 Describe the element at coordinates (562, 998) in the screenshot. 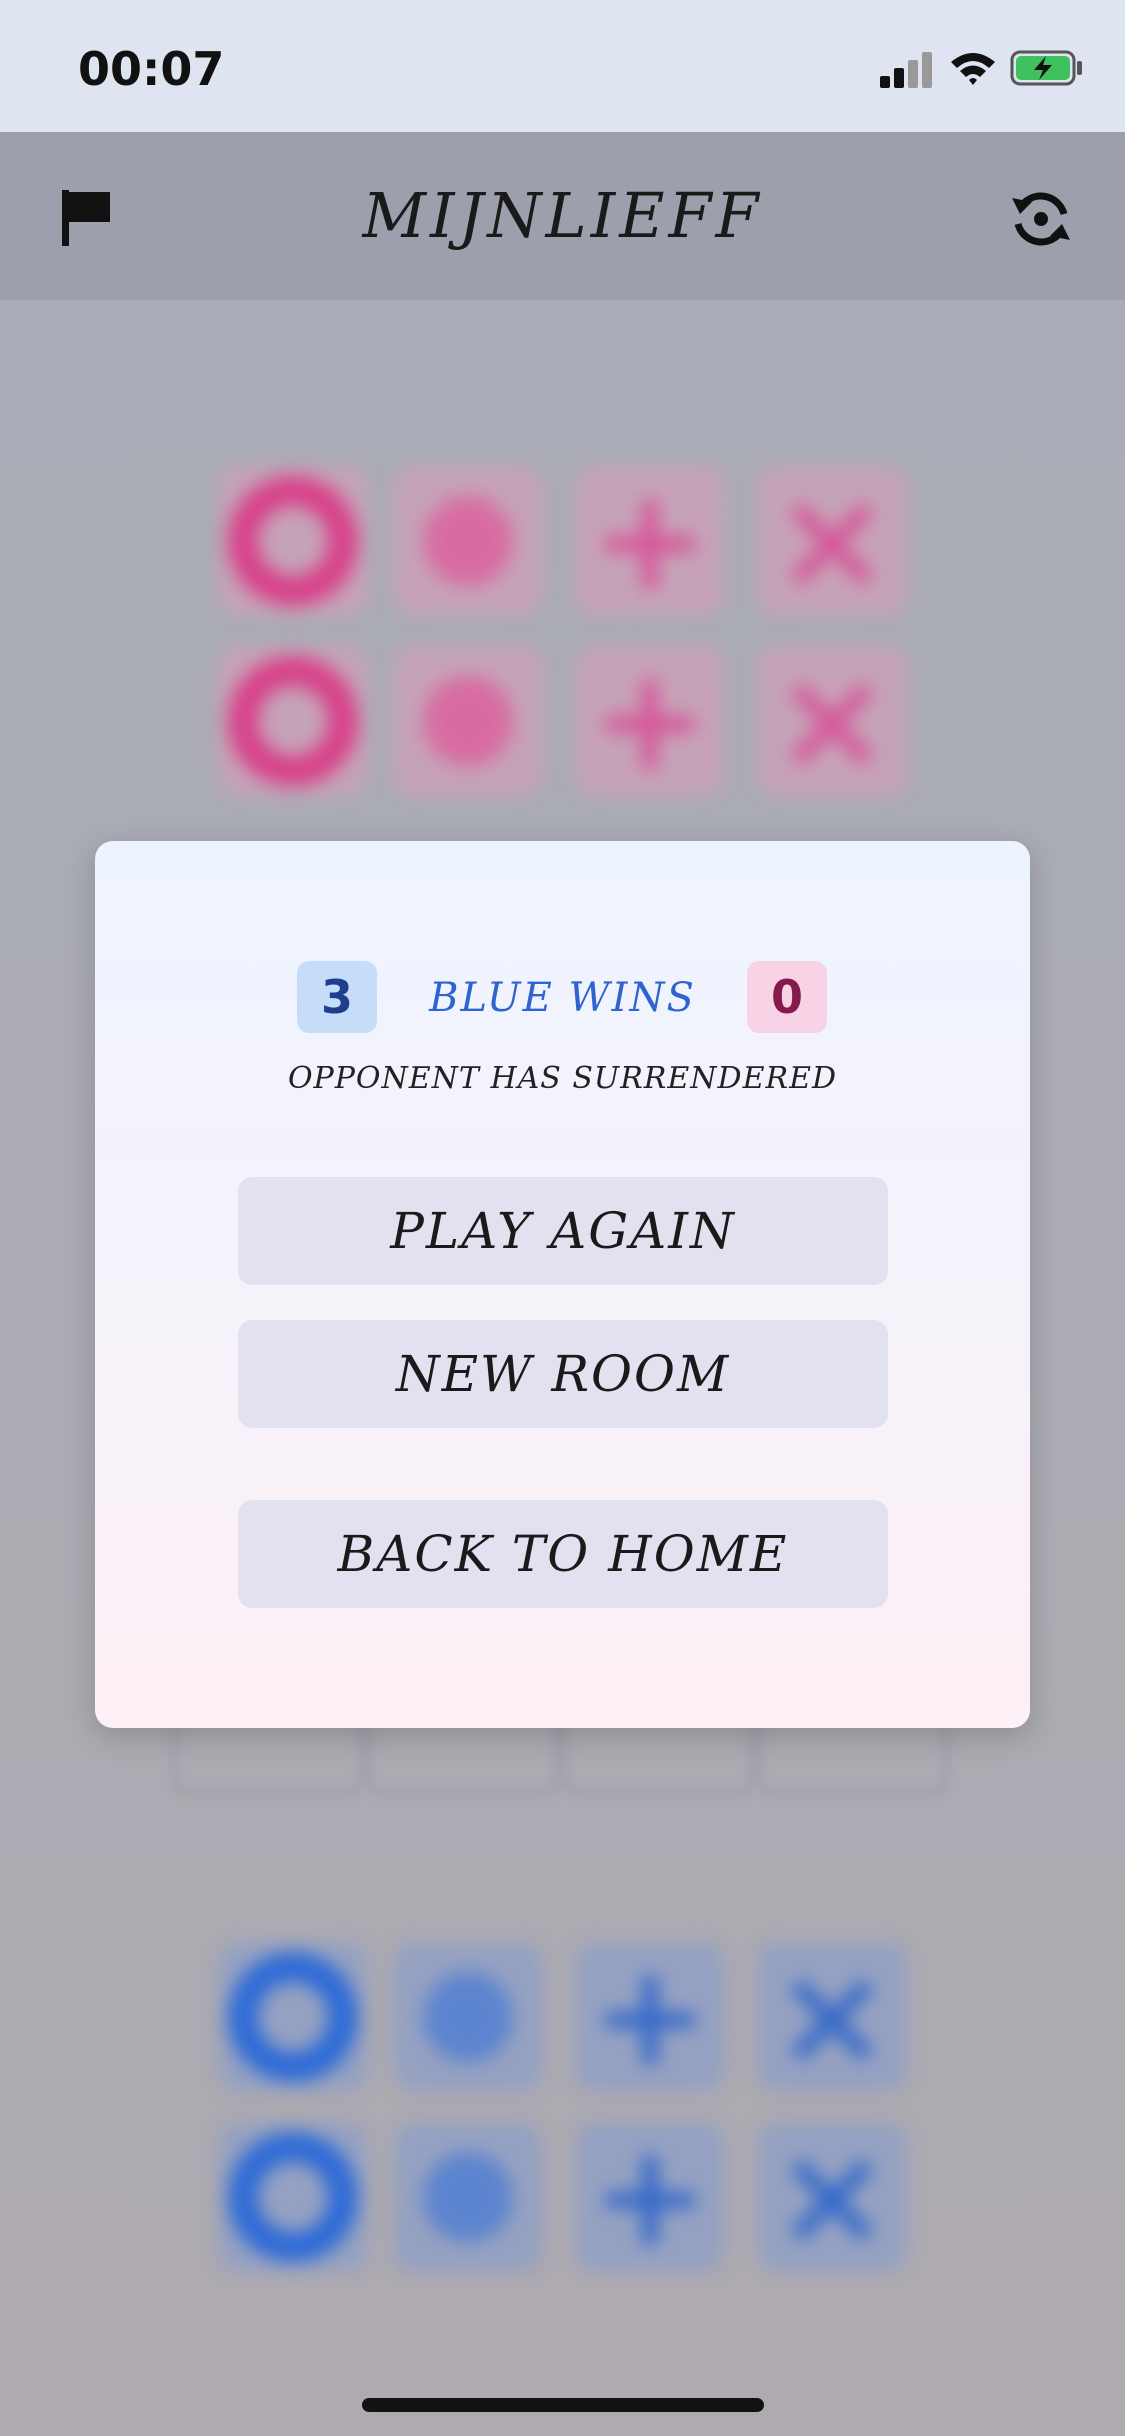

I see `result-title: BLUE WINS` at that location.